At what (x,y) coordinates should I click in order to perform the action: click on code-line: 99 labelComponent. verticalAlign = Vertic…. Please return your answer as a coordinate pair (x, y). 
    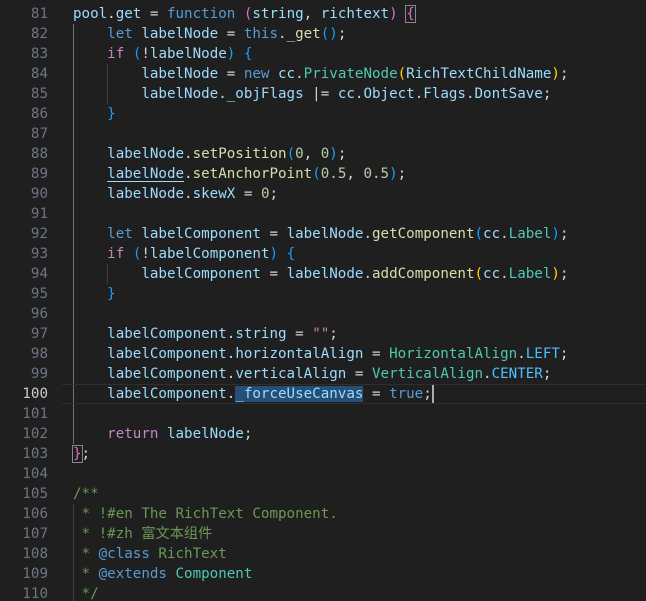
    Looking at the image, I should click on (323, 374).